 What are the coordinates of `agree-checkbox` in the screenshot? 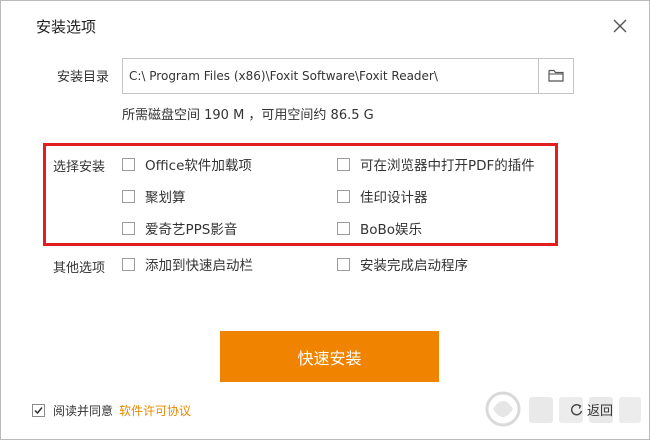 It's located at (38, 410).